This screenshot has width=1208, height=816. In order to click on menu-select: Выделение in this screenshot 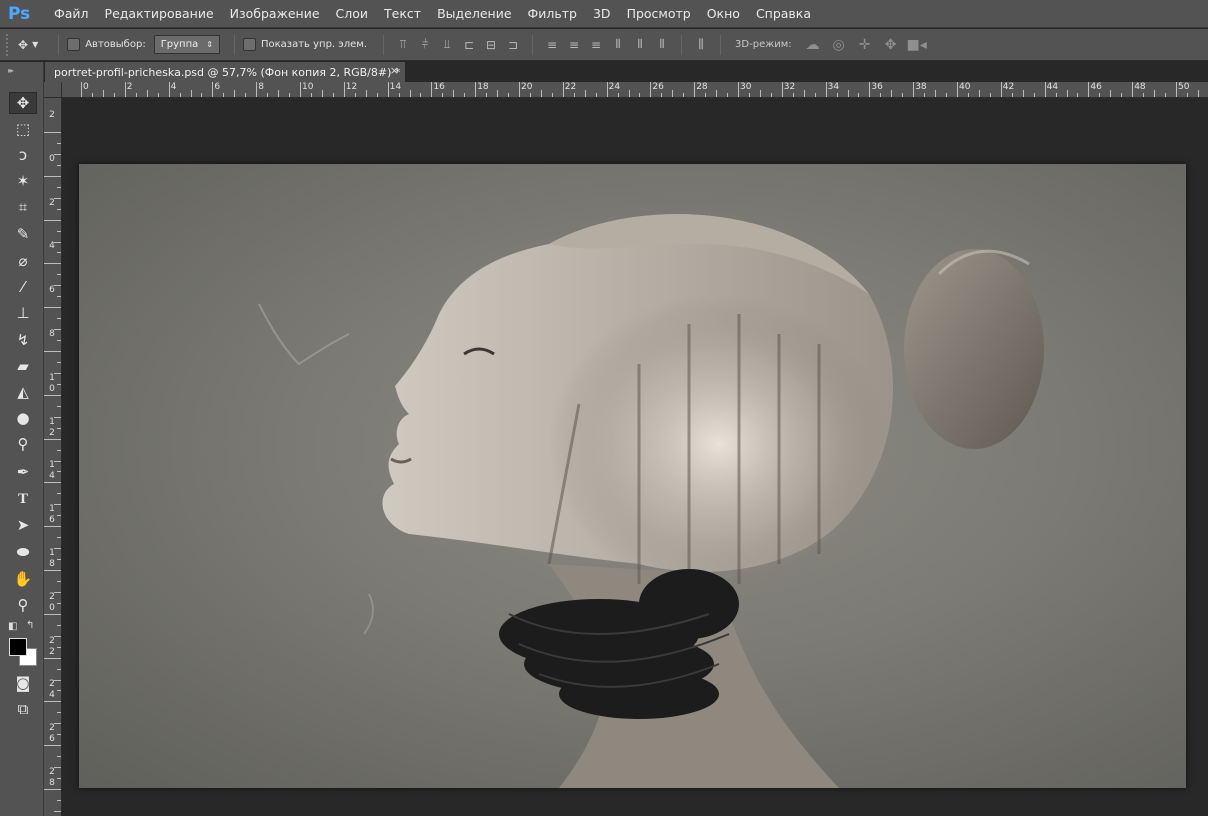, I will do `click(474, 13)`.